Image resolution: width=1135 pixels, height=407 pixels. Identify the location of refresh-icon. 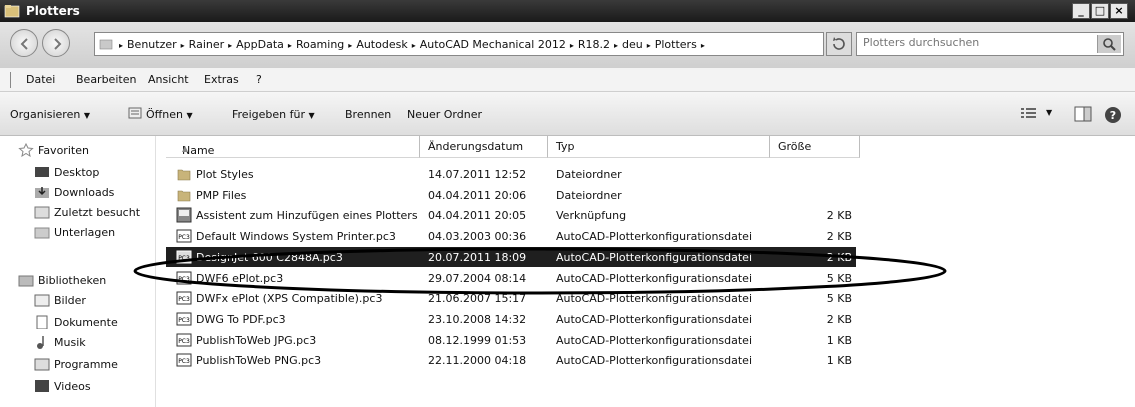
(839, 43).